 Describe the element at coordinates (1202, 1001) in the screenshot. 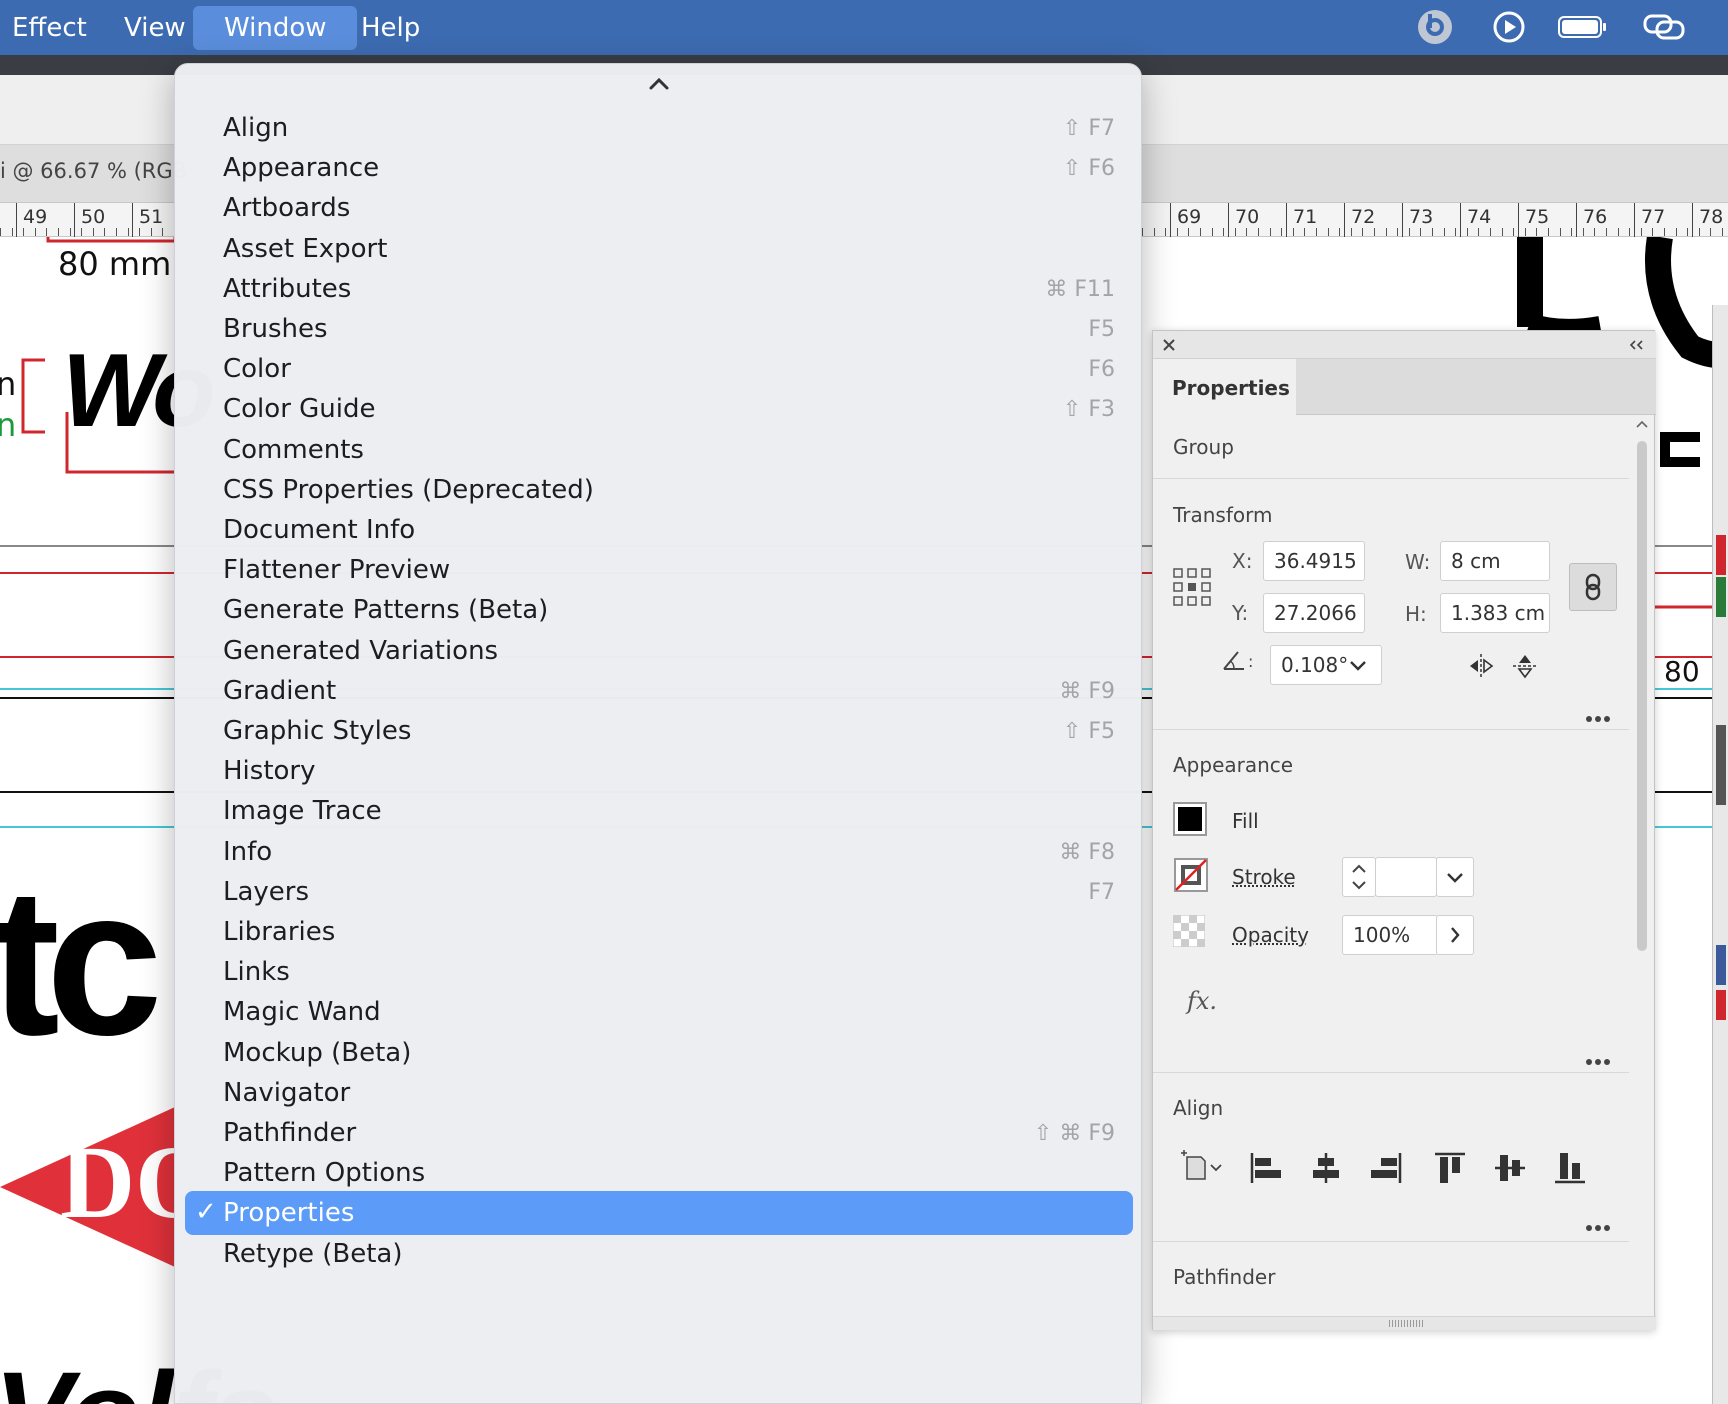

I see `fx-button: fx.` at that location.